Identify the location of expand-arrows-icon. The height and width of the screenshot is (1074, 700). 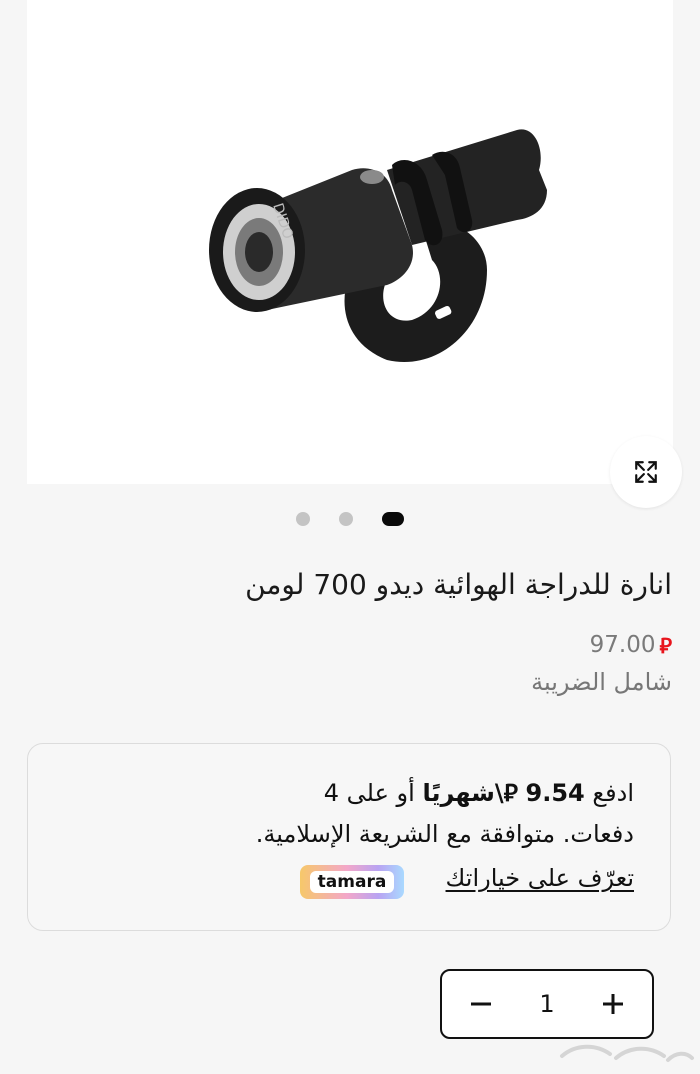
(646, 472).